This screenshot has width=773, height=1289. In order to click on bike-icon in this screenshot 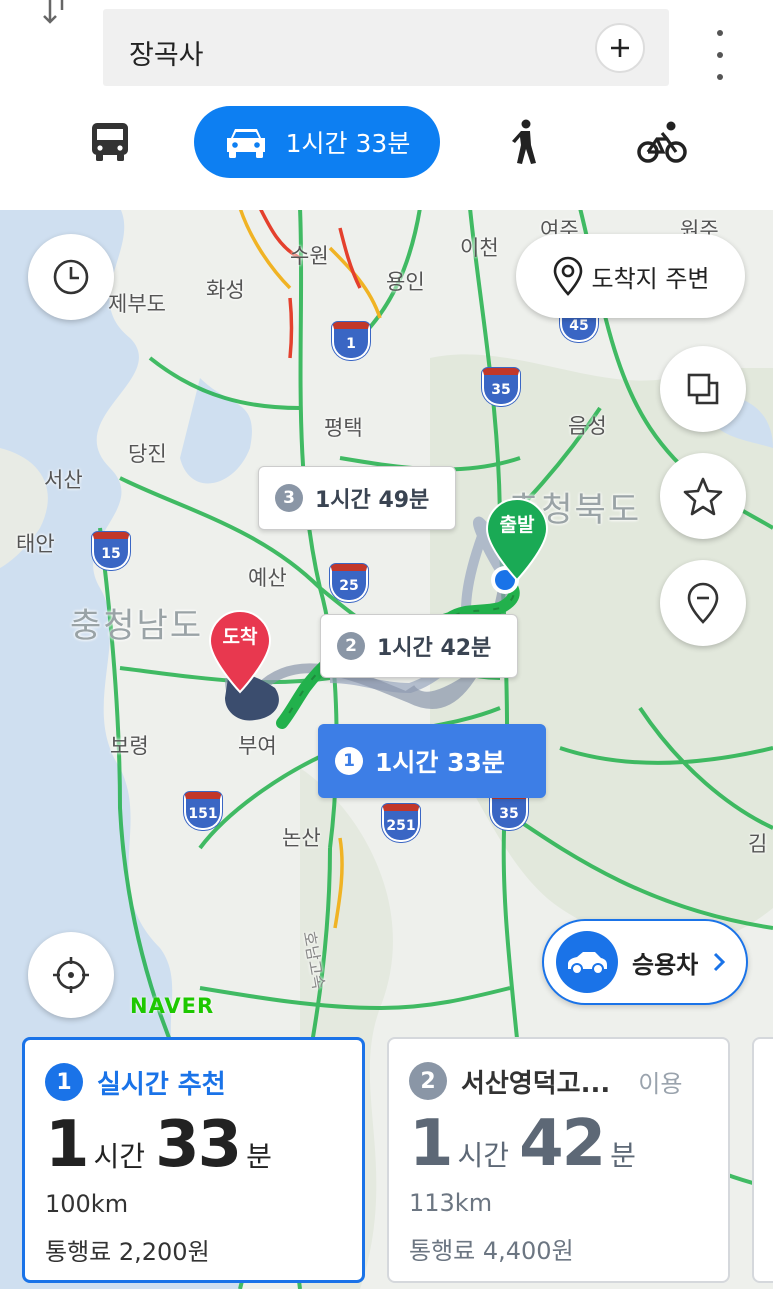, I will do `click(662, 142)`.